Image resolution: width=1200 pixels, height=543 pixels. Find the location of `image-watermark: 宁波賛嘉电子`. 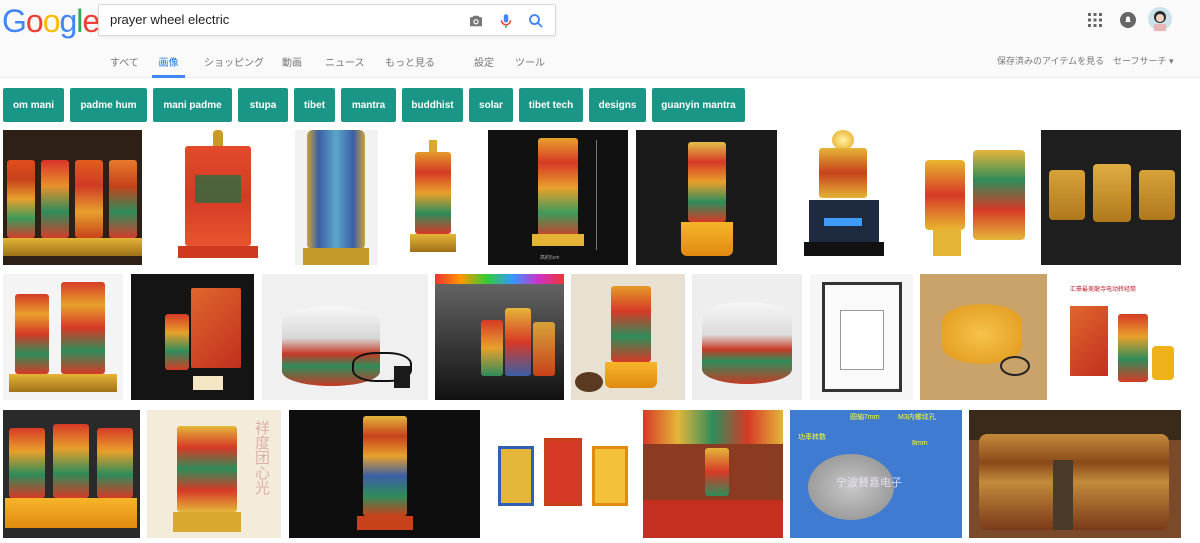

image-watermark: 宁波賛嘉电子 is located at coordinates (869, 483).